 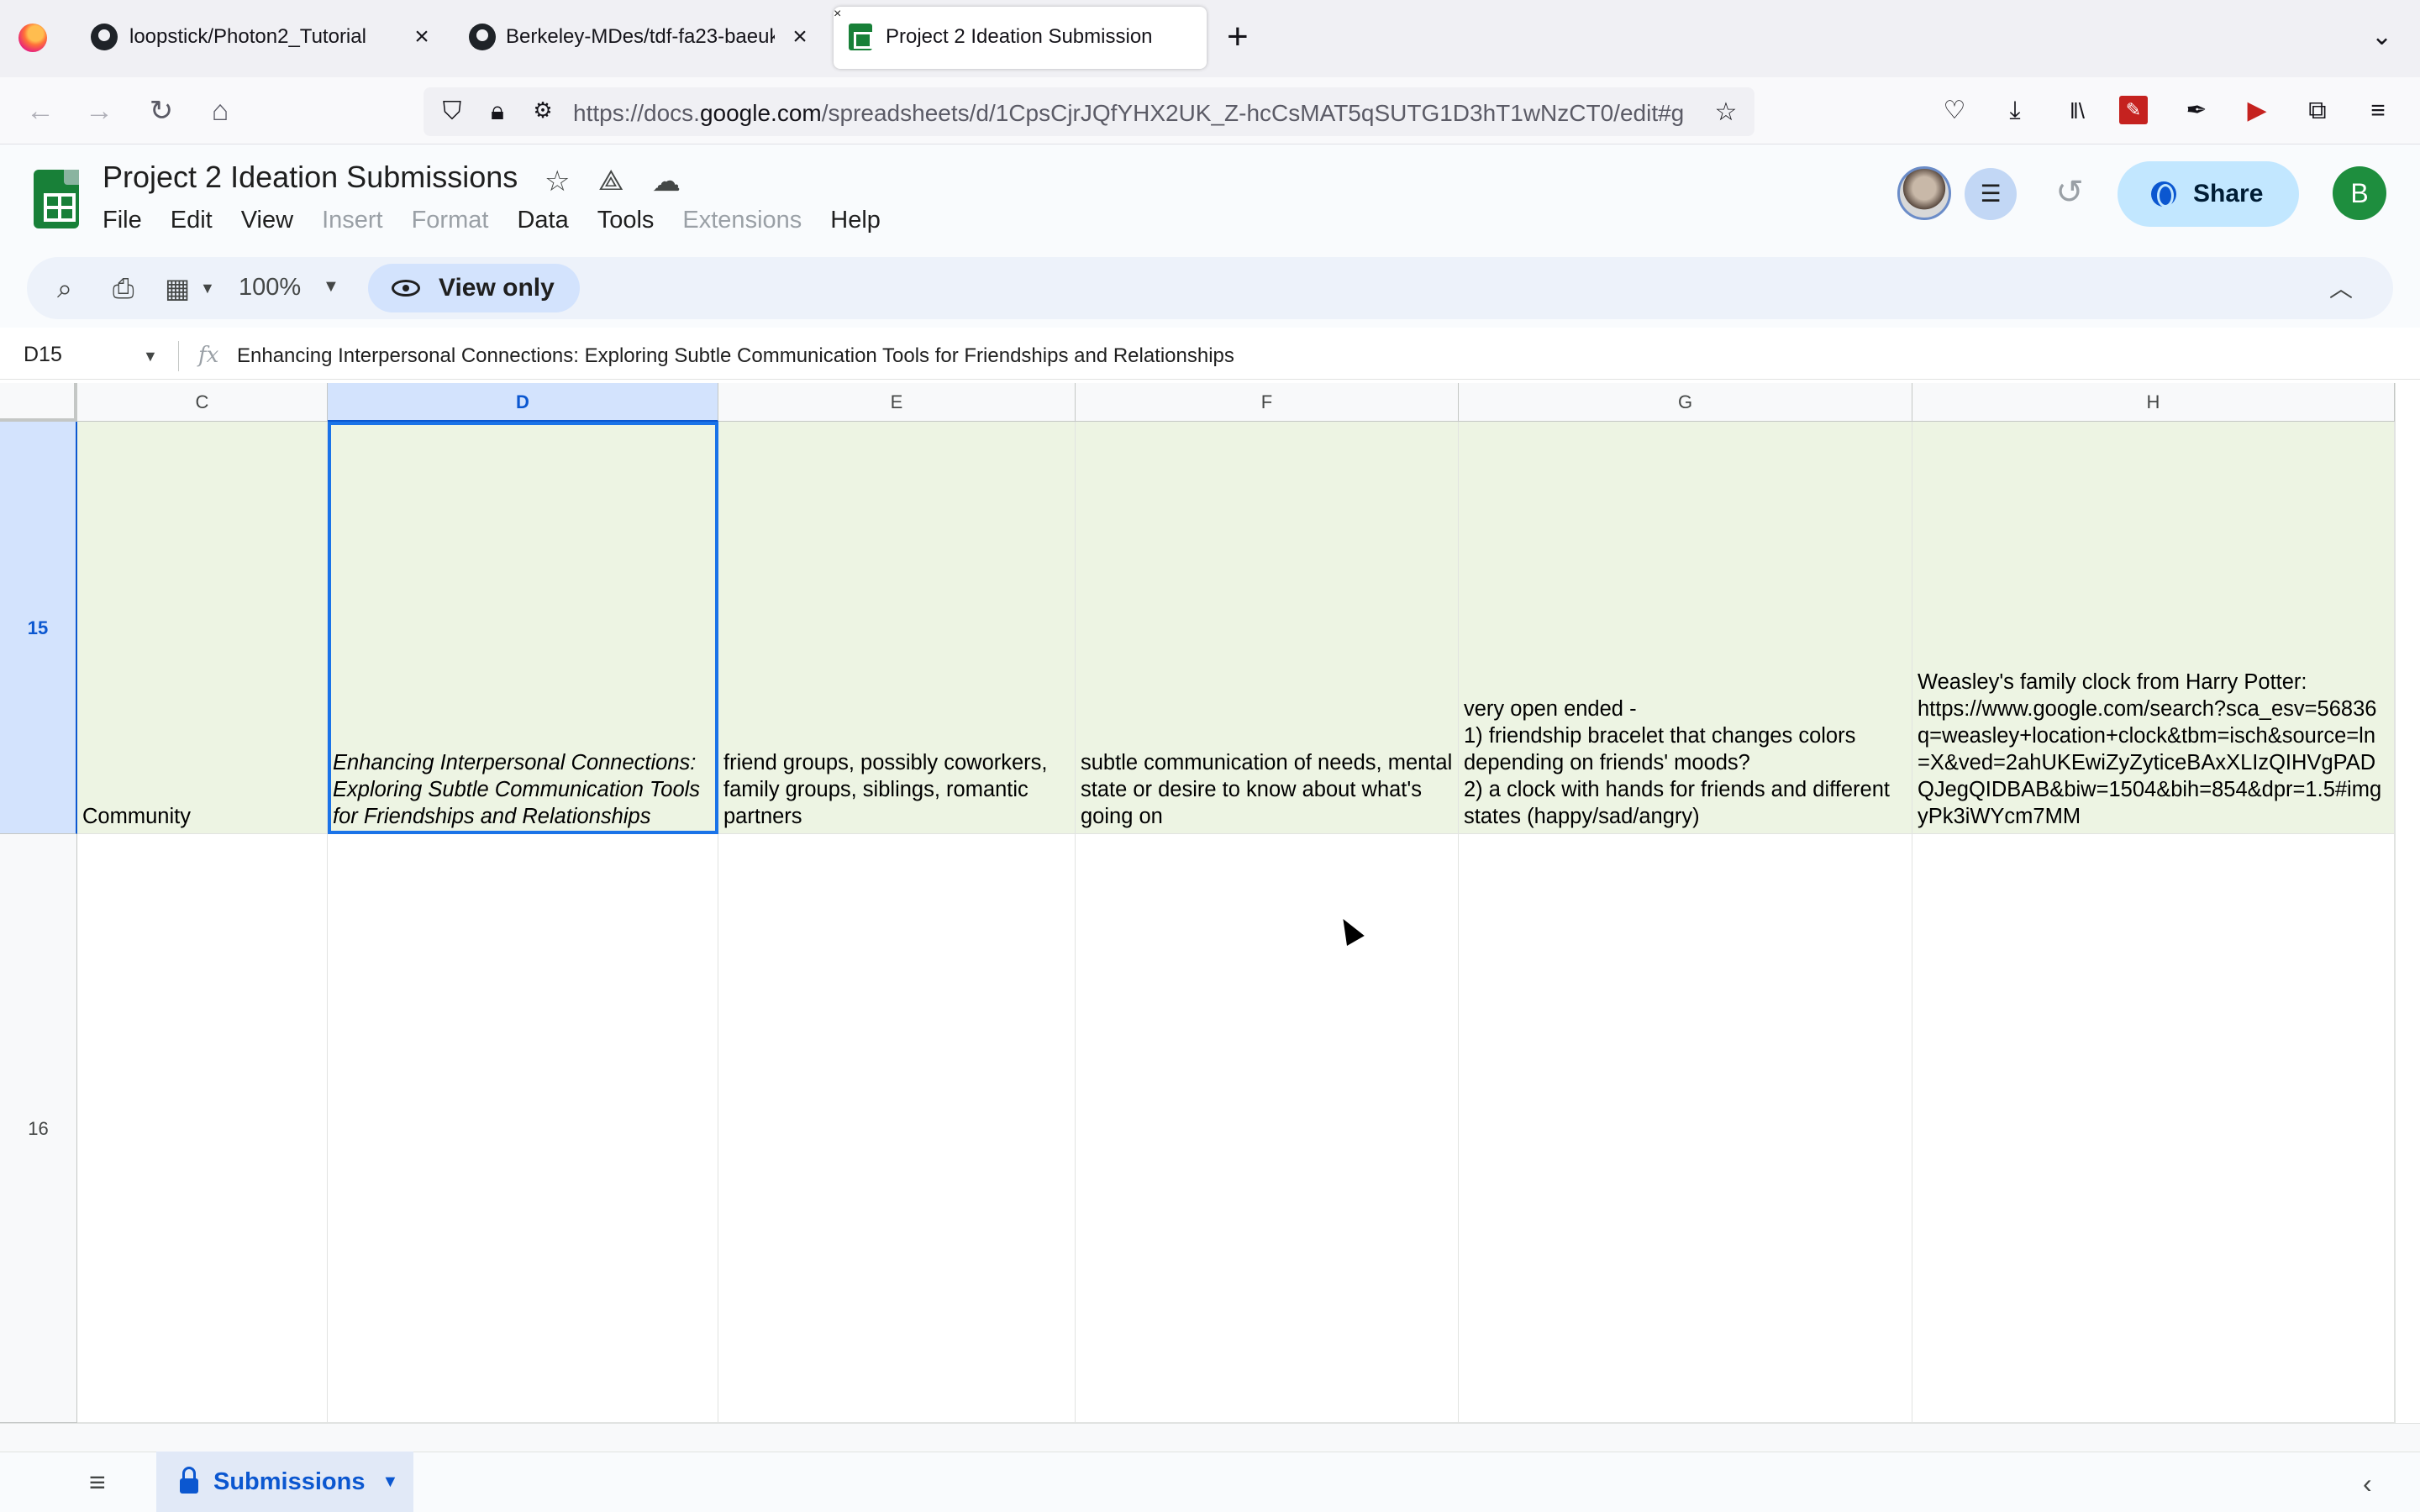 I want to click on comments-icon: ☰, so click(x=1991, y=194).